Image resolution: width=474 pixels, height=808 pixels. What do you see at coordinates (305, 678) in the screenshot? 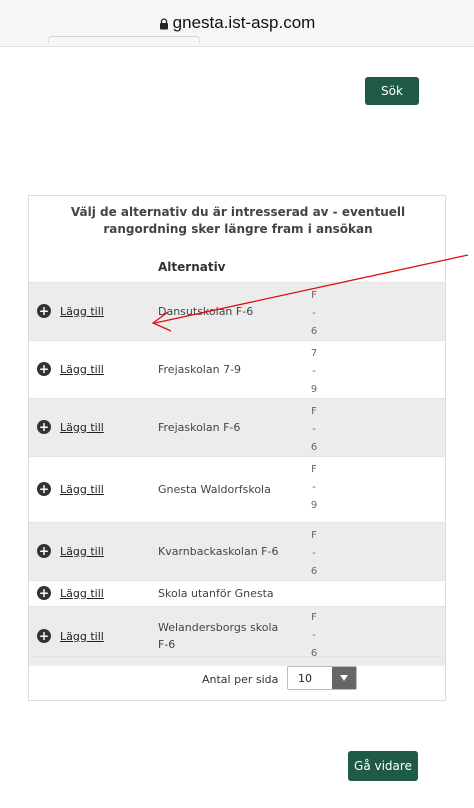
I see `per-page-value: 10` at bounding box center [305, 678].